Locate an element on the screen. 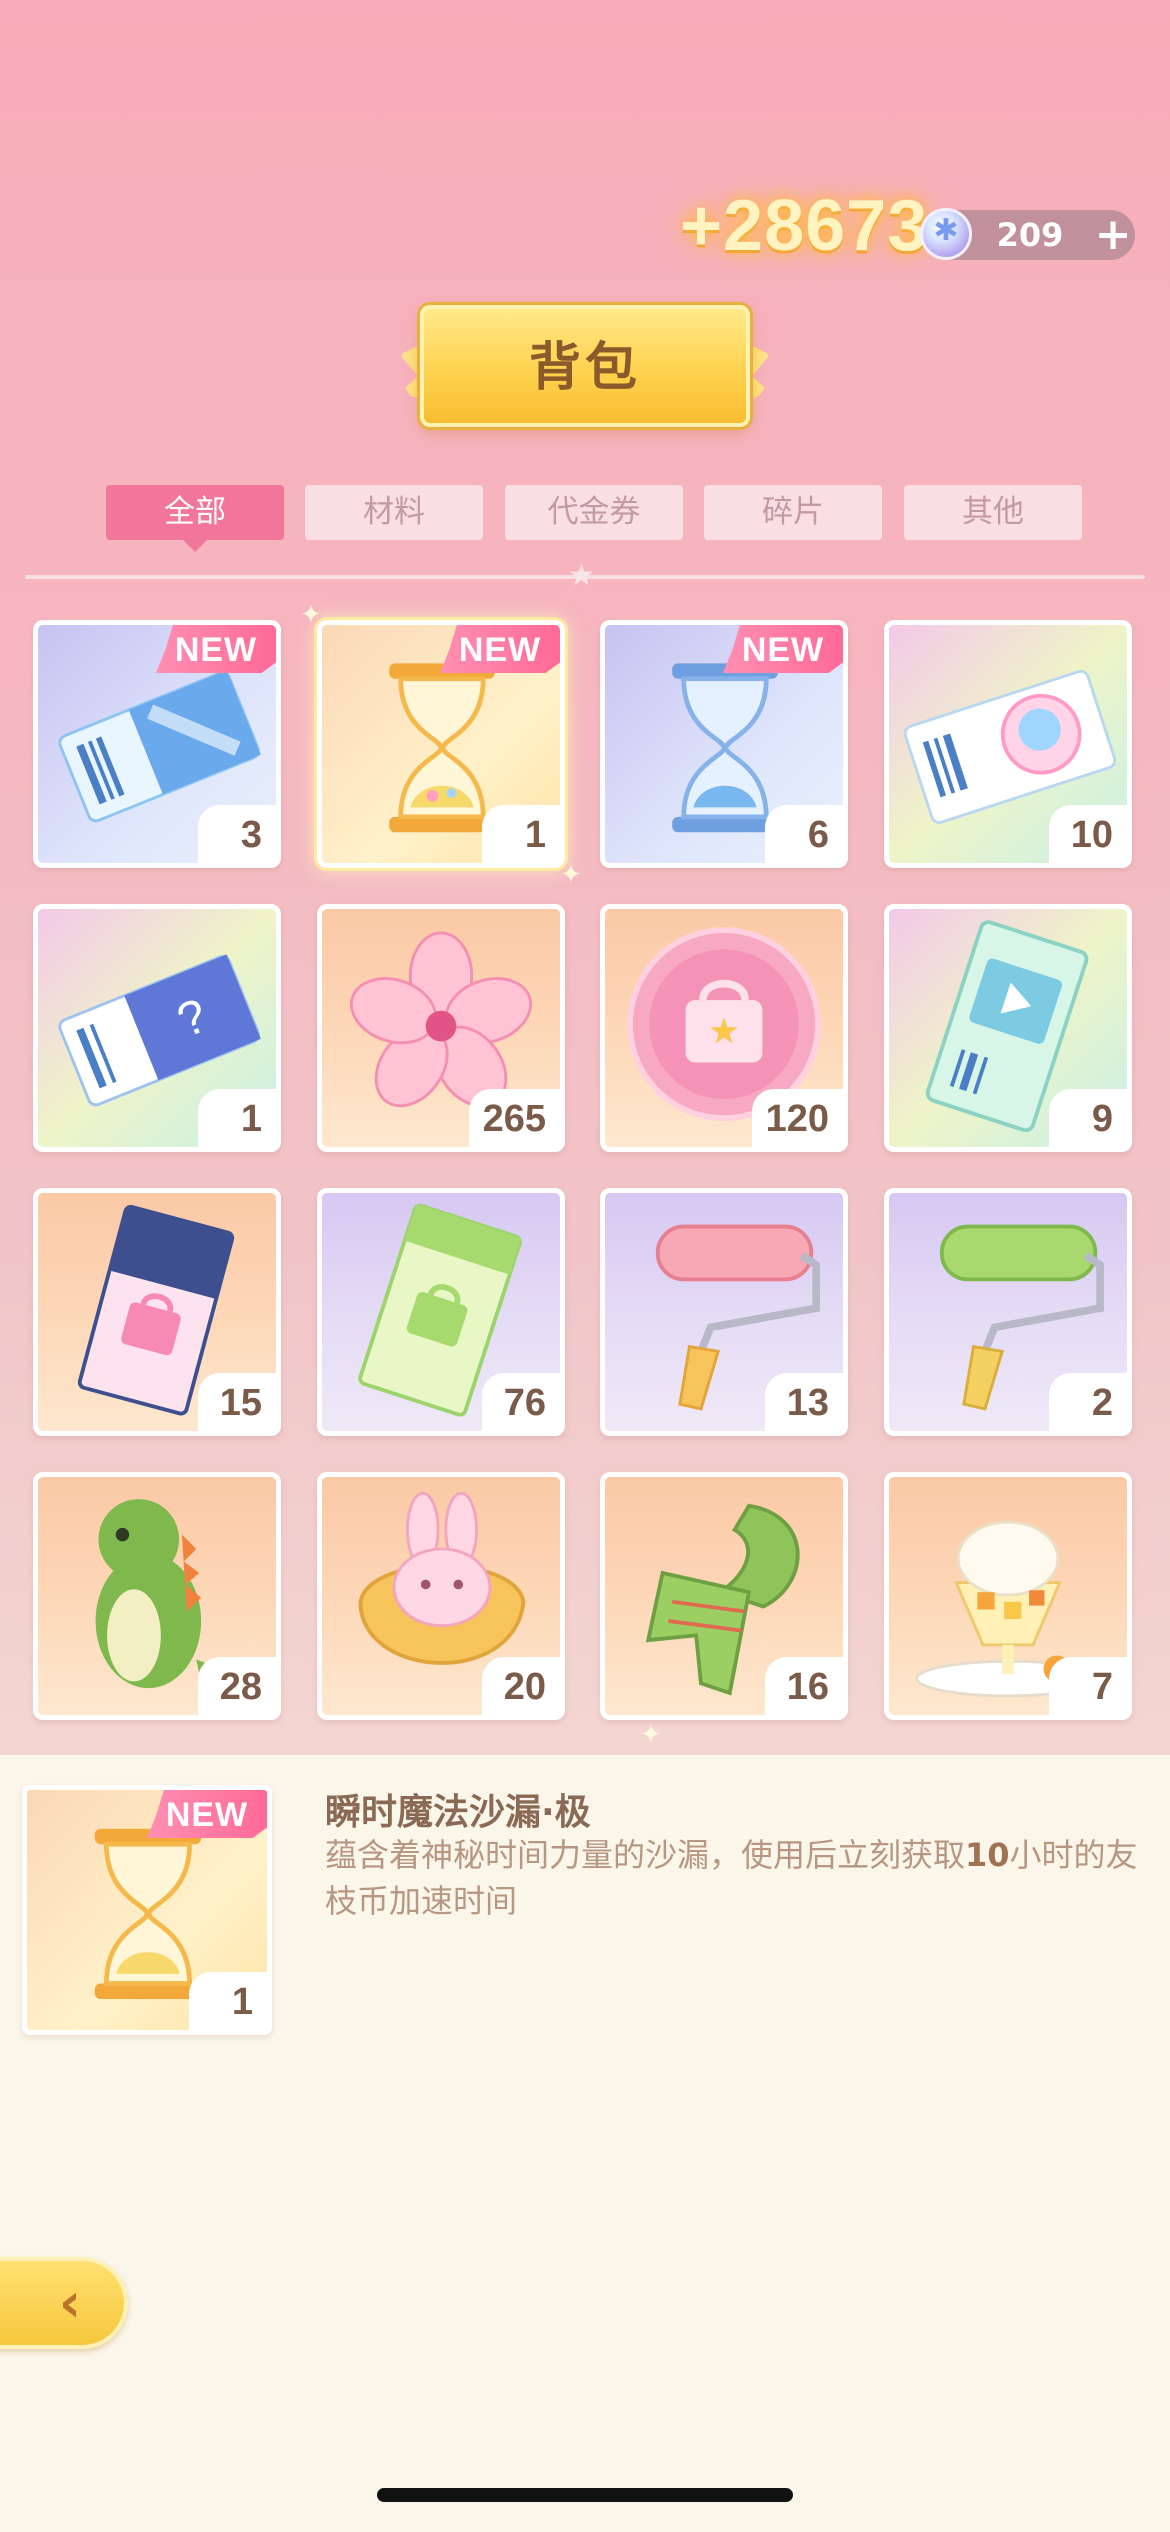  item-count: 7 is located at coordinates (1088, 1686).